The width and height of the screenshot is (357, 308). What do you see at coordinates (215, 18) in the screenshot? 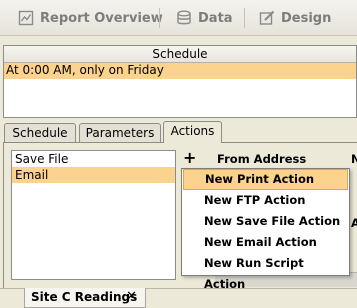
I see `data-label: Data` at bounding box center [215, 18].